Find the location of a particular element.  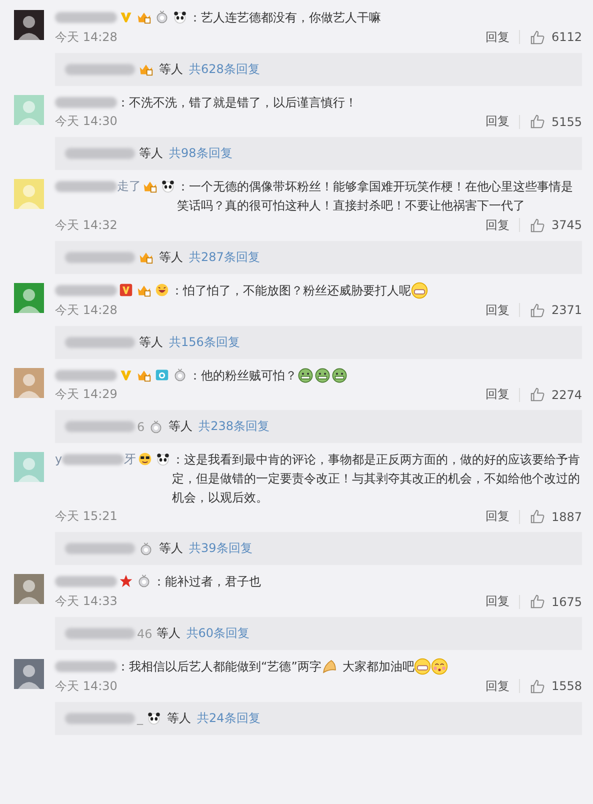

comment-text: ：不洗不洗，错了就是错了，以后谨言慎行！ is located at coordinates (237, 102).